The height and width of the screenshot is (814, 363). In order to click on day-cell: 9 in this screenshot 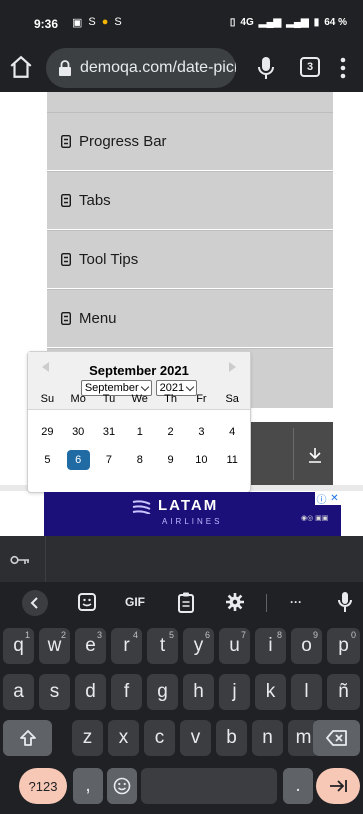, I will do `click(170, 460)`.